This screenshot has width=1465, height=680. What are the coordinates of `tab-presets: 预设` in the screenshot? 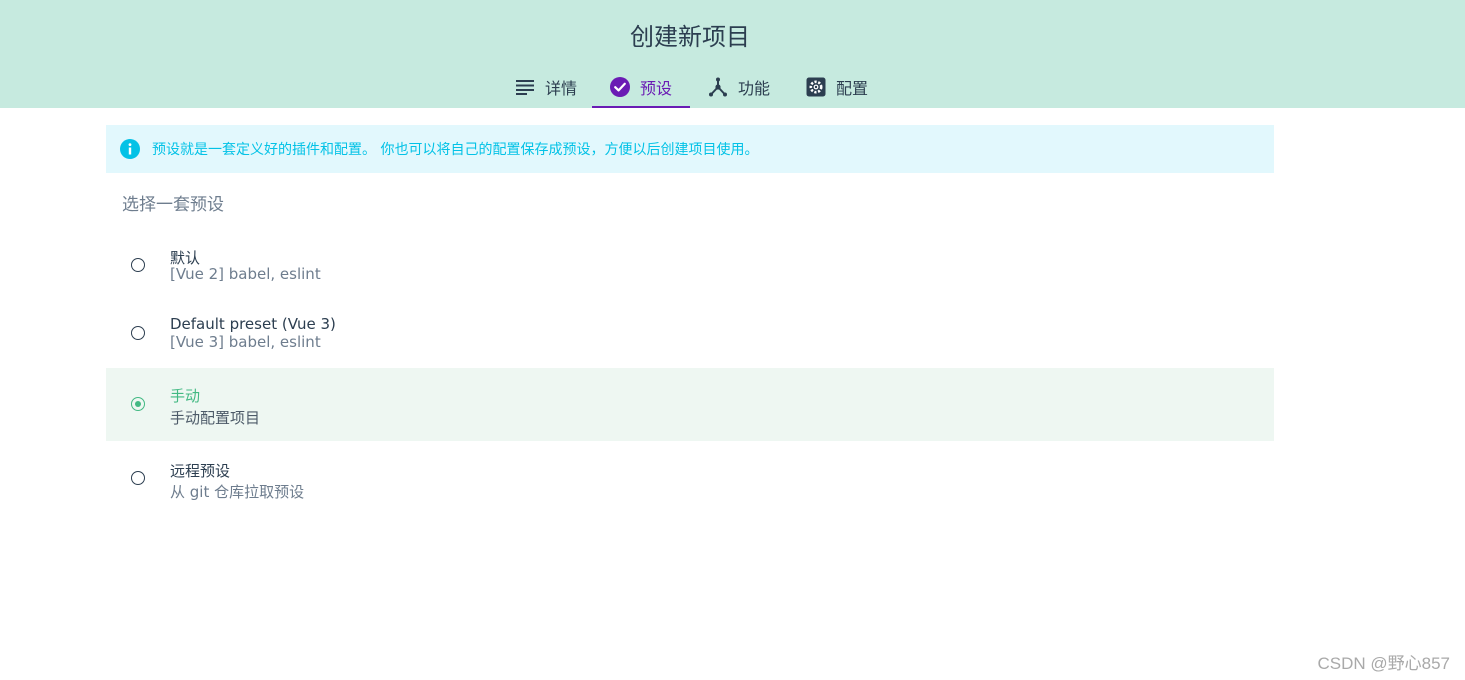 It's located at (641, 87).